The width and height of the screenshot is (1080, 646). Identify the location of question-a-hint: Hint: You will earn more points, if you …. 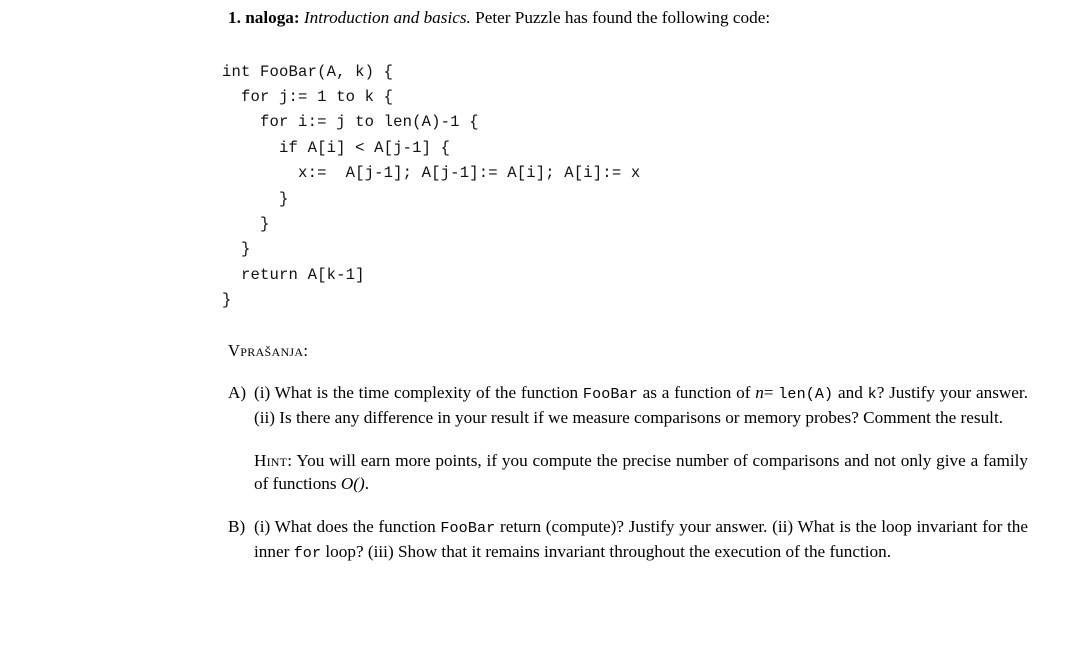
(641, 472).